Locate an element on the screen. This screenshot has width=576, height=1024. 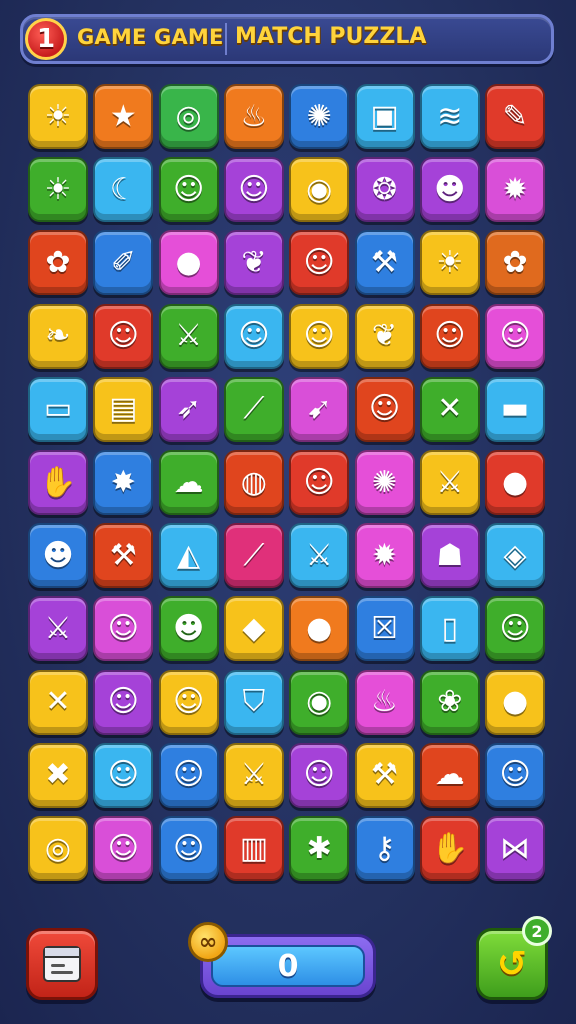
menu-button is located at coordinates (62, 964).